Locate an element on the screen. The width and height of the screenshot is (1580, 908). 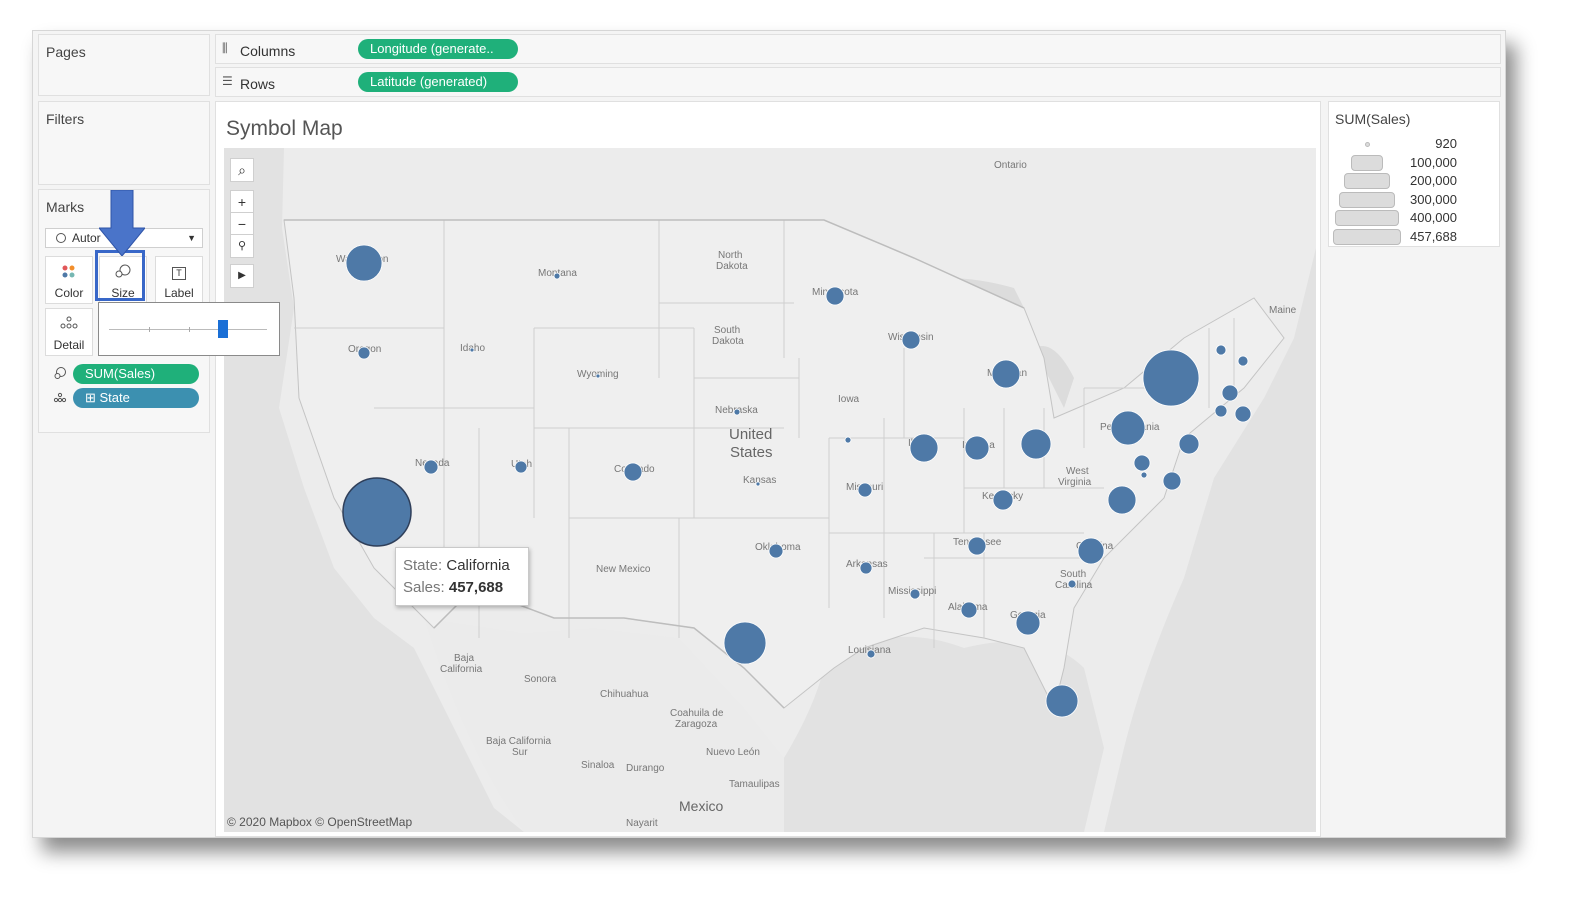
detail-button: Detail is located at coordinates (69, 332).